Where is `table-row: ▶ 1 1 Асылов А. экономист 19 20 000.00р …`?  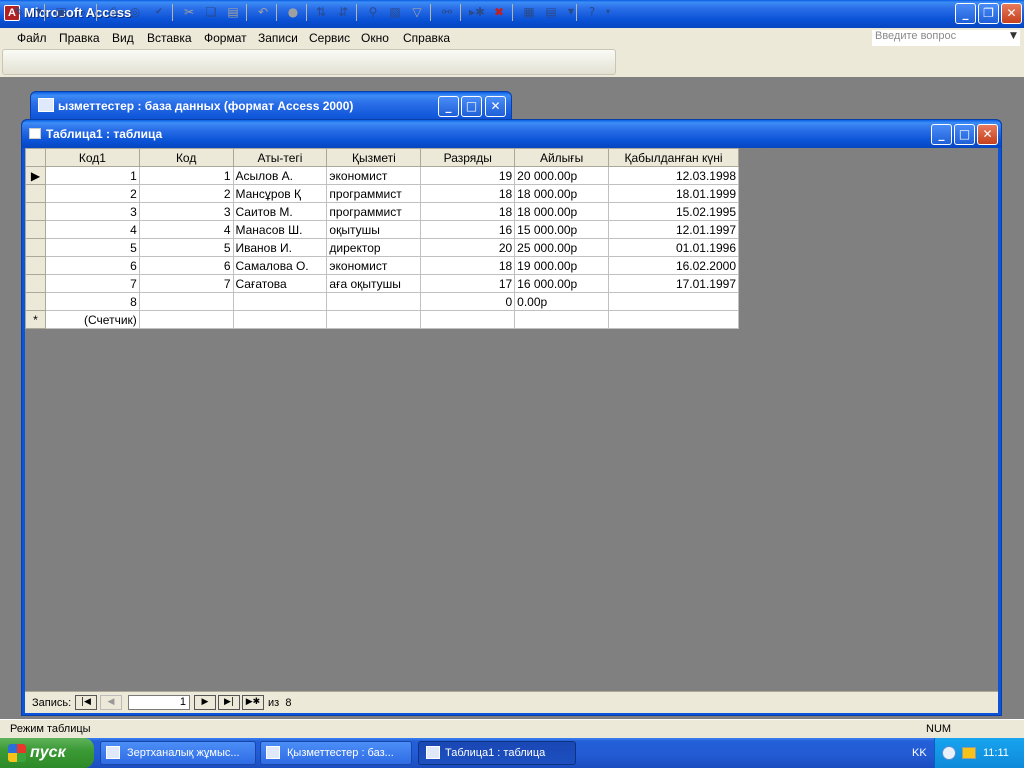 table-row: ▶ 1 1 Асылов А. экономист 19 20 000.00р … is located at coordinates (382, 175).